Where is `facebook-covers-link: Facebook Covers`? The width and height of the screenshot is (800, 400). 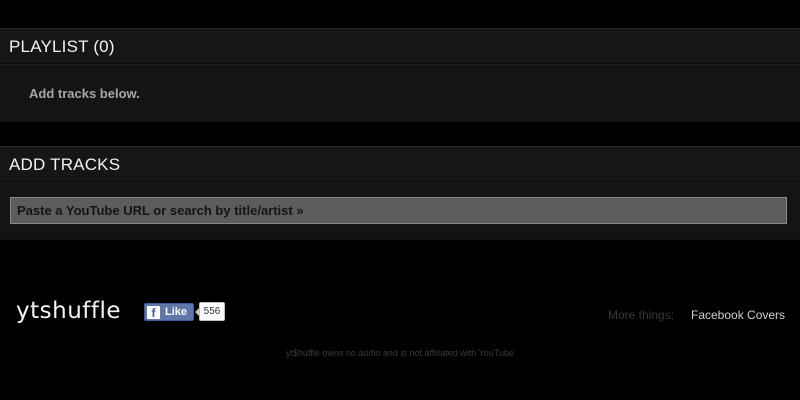
facebook-covers-link: Facebook Covers is located at coordinates (738, 315).